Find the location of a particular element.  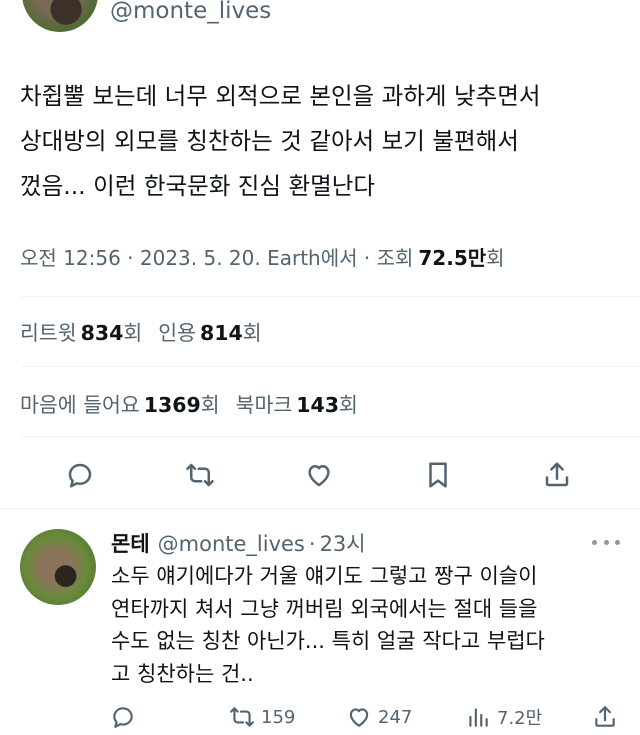

reply-author-handle: @monte_lives is located at coordinates (231, 544).